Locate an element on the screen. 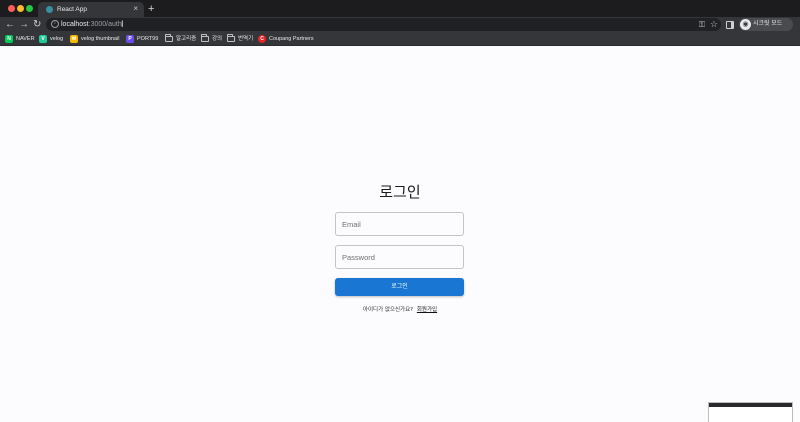  thumbnail-titlebar is located at coordinates (750, 405).